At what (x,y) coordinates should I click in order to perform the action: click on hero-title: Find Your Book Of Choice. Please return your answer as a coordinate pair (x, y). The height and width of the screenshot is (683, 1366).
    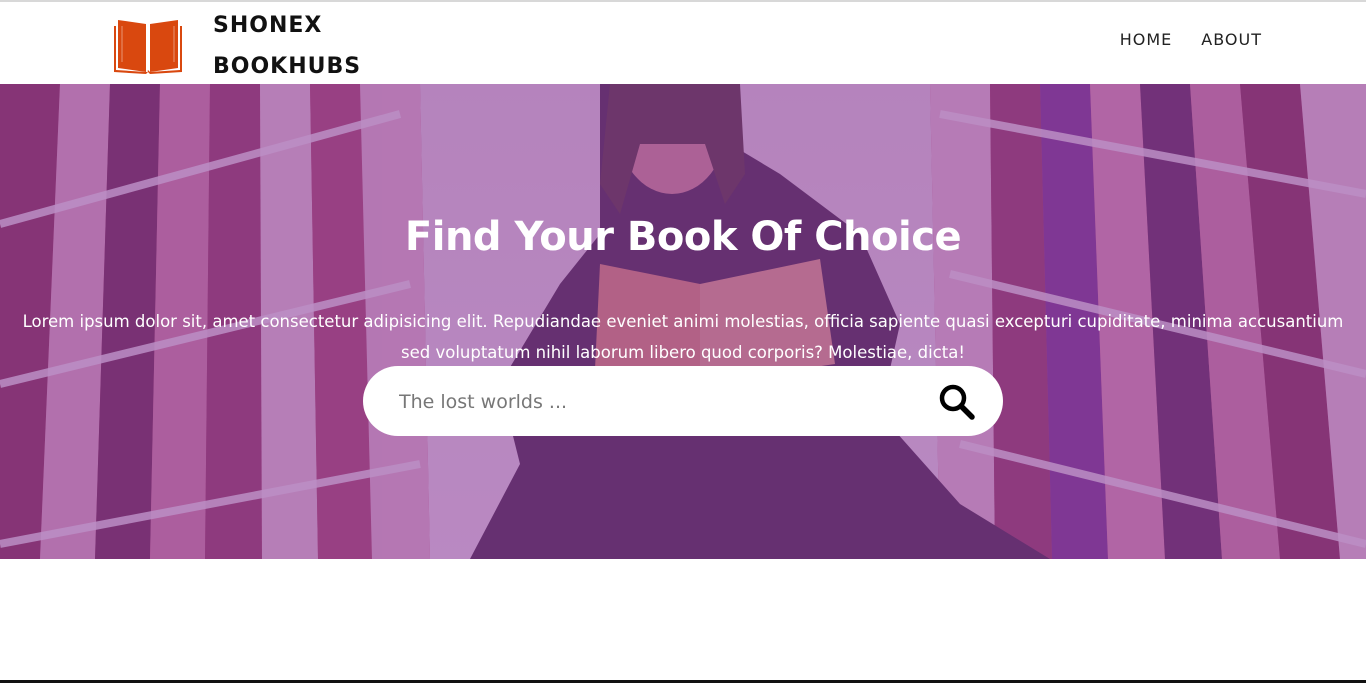
    Looking at the image, I should click on (683, 237).